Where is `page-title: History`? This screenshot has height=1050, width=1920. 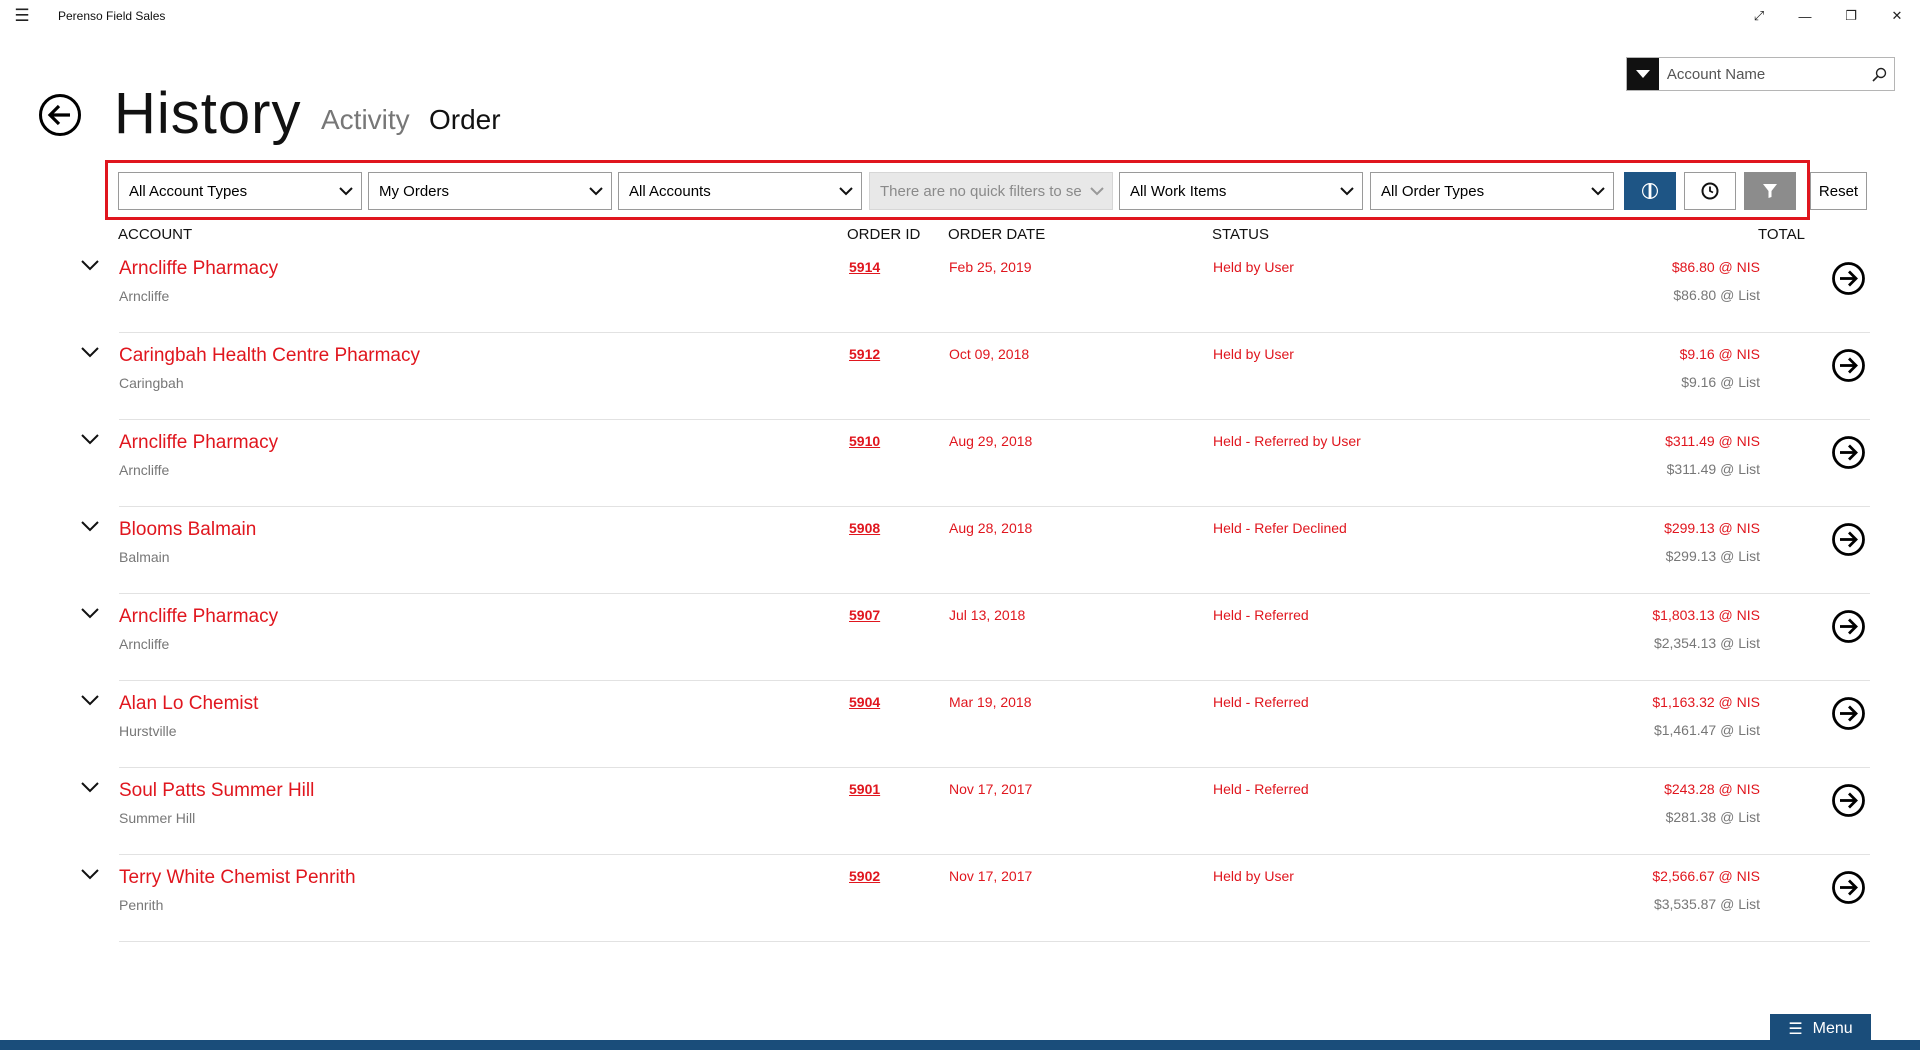 page-title: History is located at coordinates (208, 113).